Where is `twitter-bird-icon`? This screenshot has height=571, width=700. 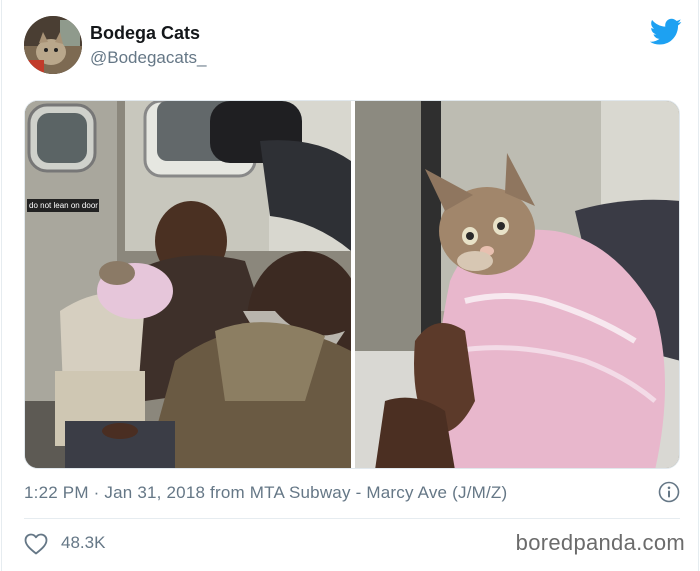
twitter-bird-icon is located at coordinates (666, 32).